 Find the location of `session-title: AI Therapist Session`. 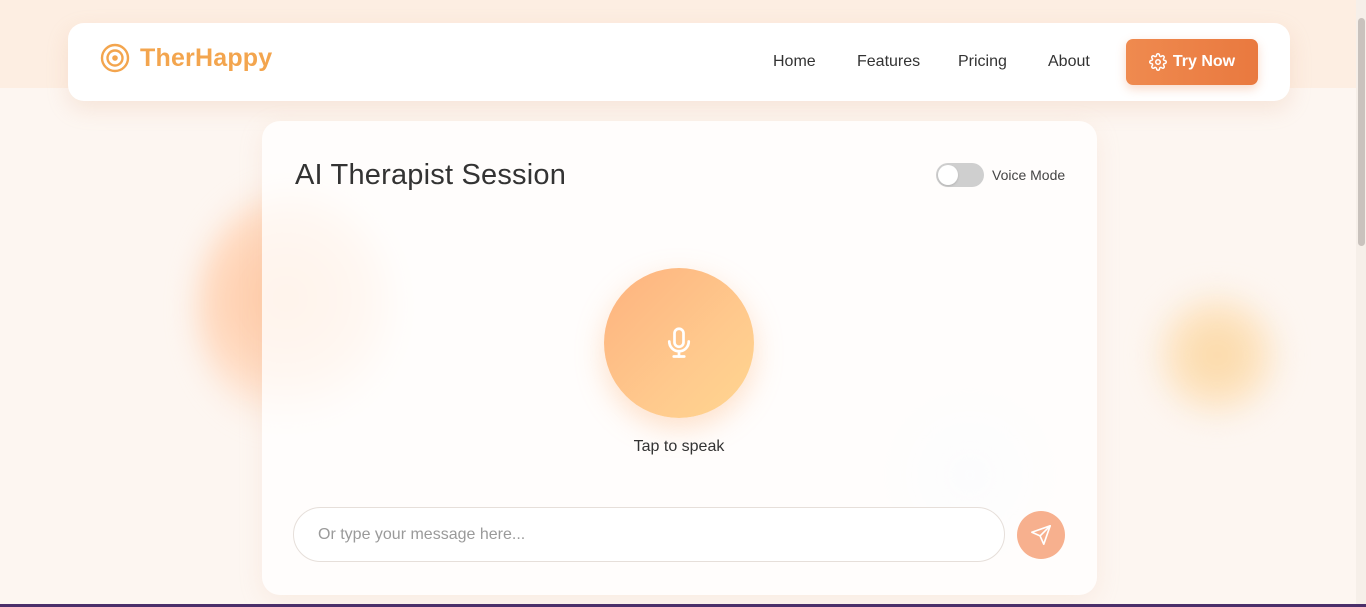

session-title: AI Therapist Session is located at coordinates (431, 175).